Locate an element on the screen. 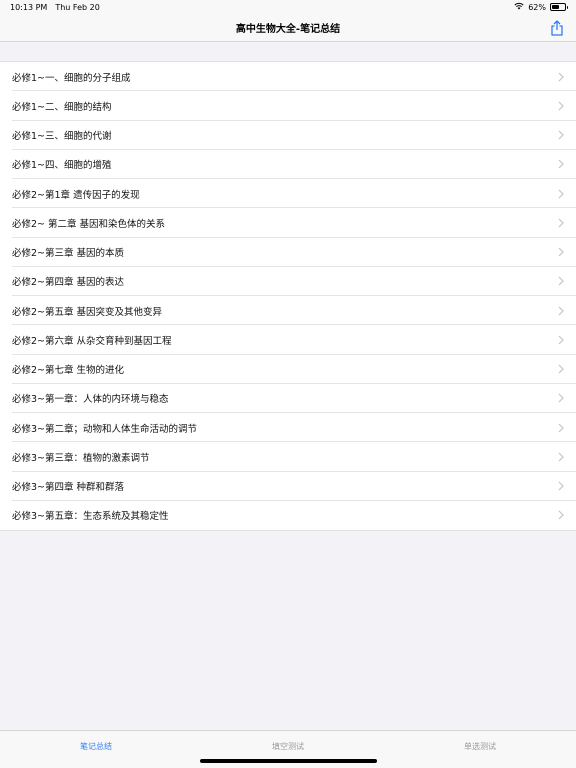  page-title: 高中生物大全-笔记总结 is located at coordinates (288, 29).